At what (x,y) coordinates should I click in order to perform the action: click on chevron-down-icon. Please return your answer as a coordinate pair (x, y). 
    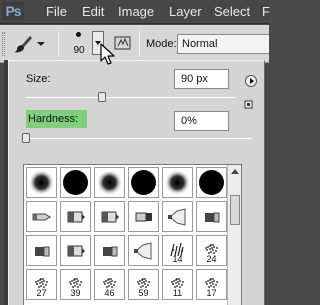
    Looking at the image, I should click on (41, 44).